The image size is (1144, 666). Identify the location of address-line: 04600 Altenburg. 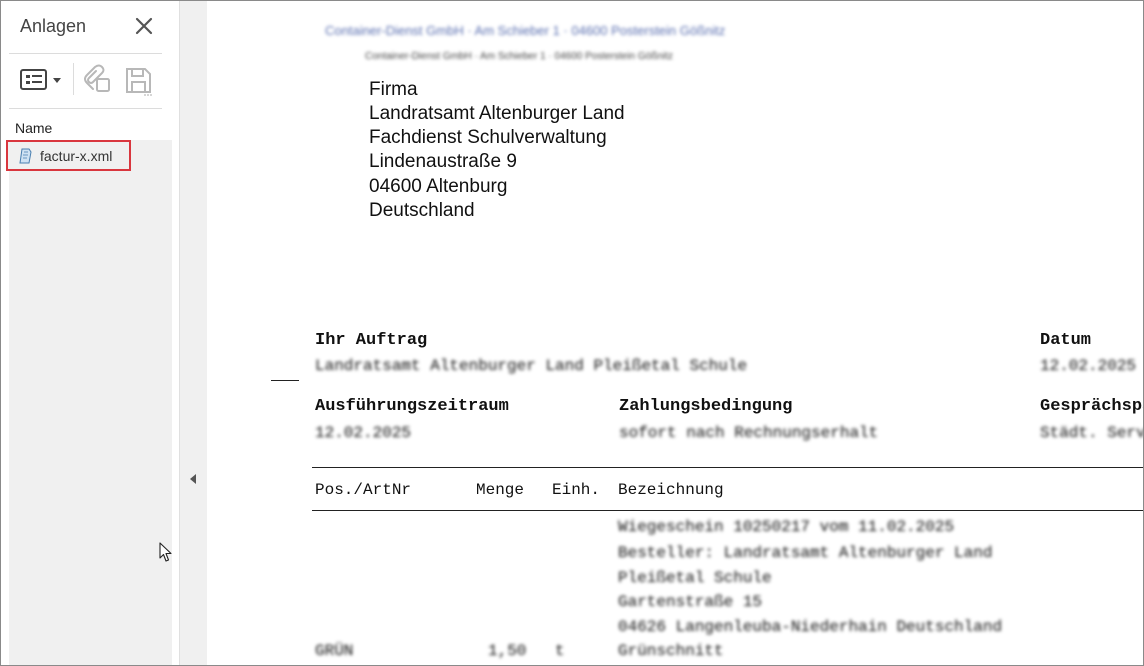
(438, 186).